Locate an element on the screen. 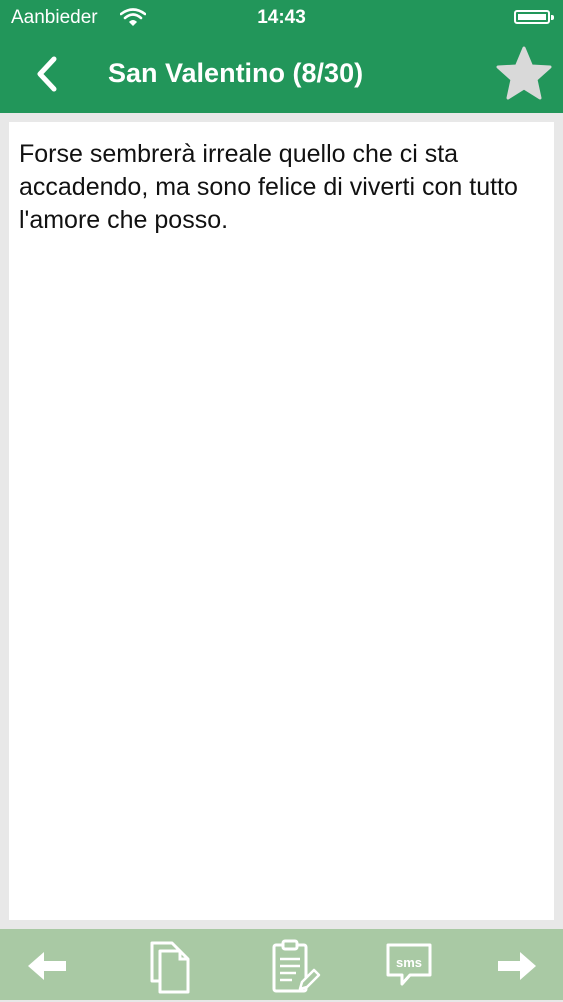 This screenshot has width=563, height=1002. status-bar: Aanbieder 14:43 is located at coordinates (281, 18).